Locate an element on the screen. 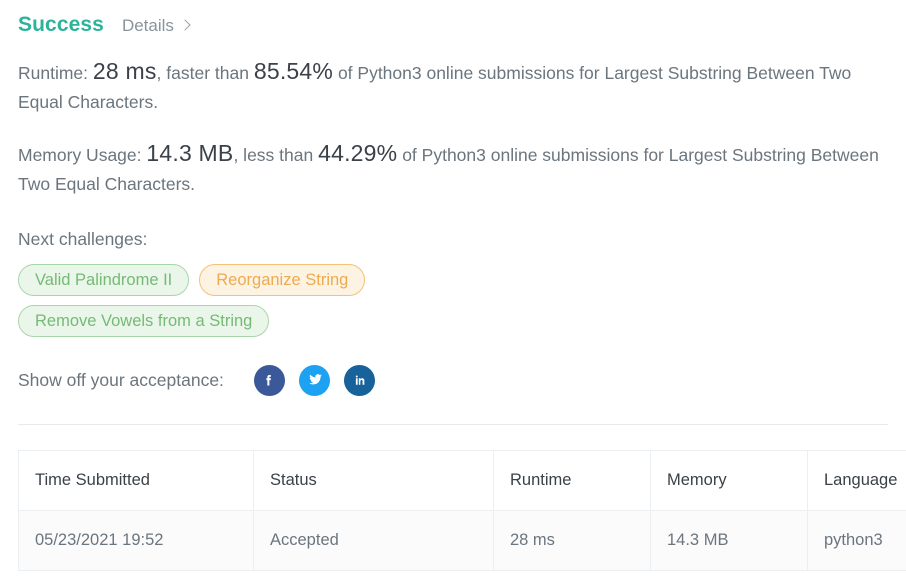 Image resolution: width=906 pixels, height=584 pixels. result-header: Success Details is located at coordinates (453, 18).